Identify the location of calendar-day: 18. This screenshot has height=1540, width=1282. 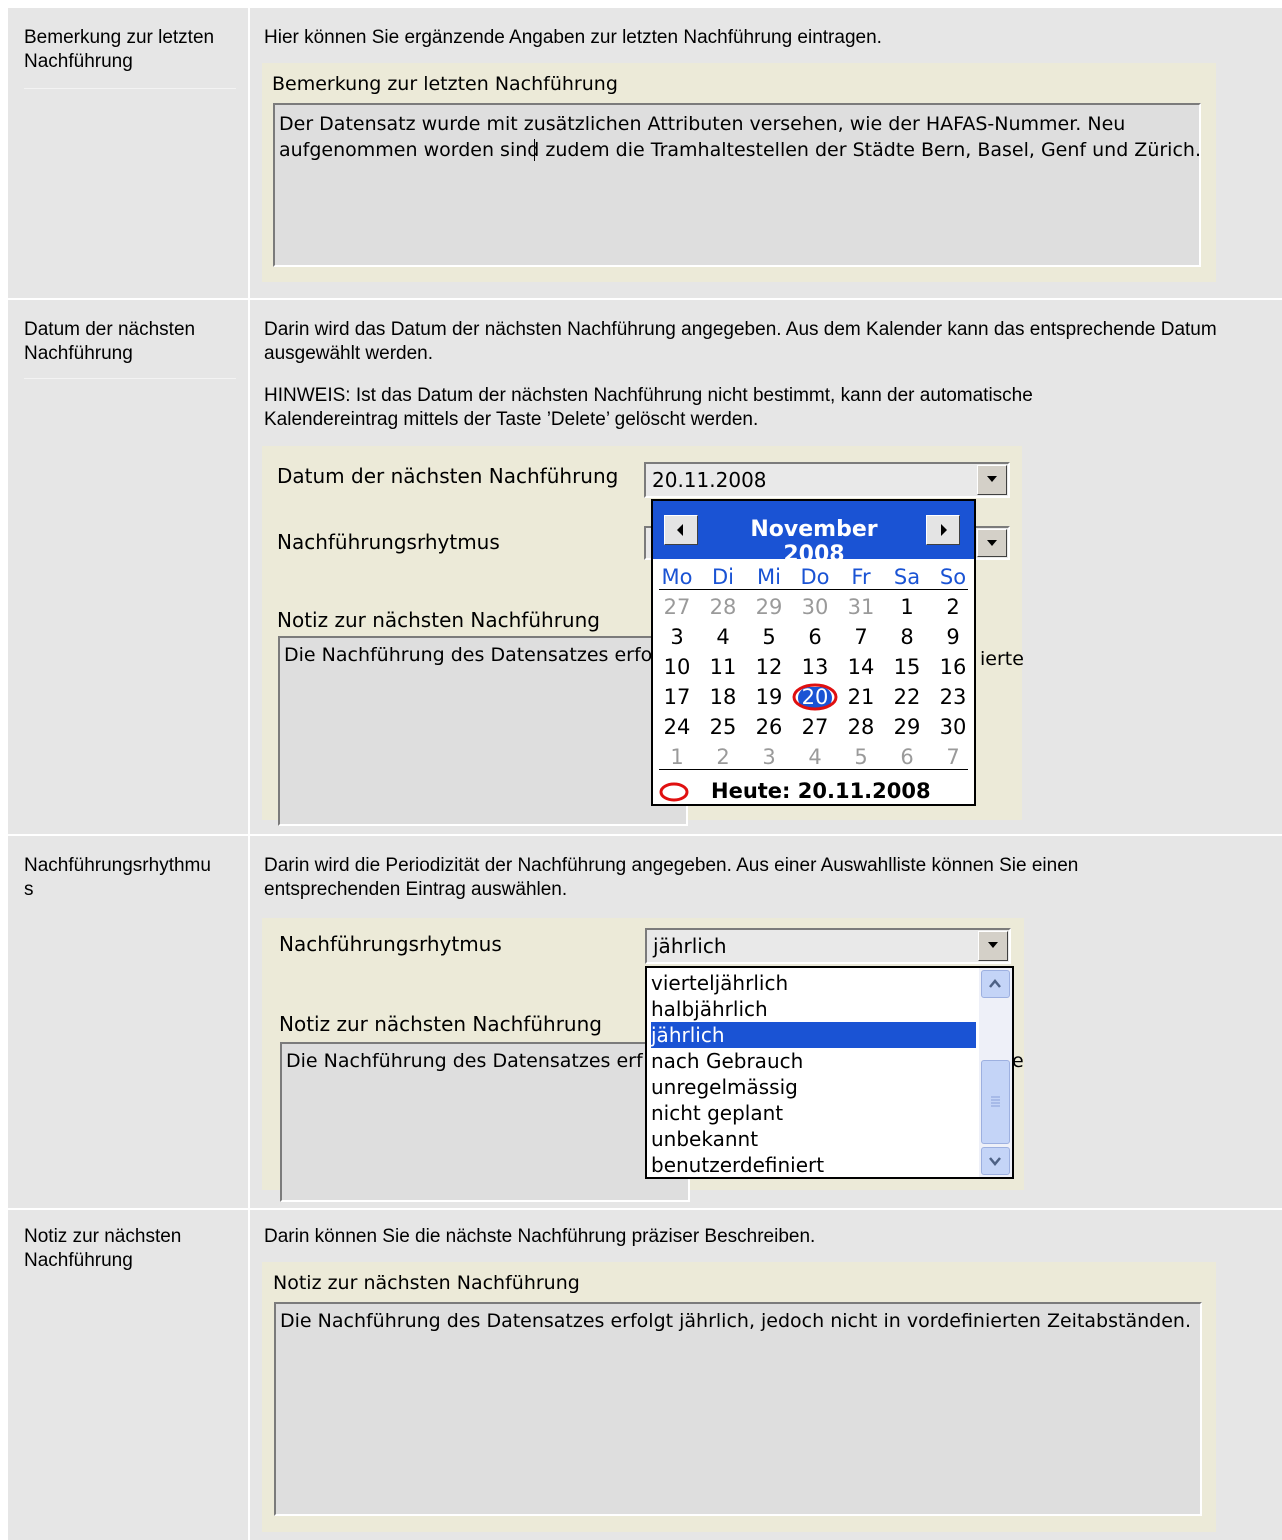
(723, 697).